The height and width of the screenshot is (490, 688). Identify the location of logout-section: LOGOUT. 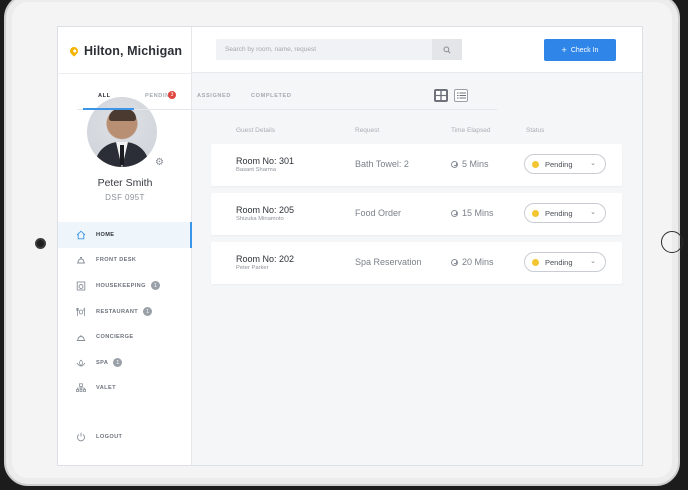
(125, 437).